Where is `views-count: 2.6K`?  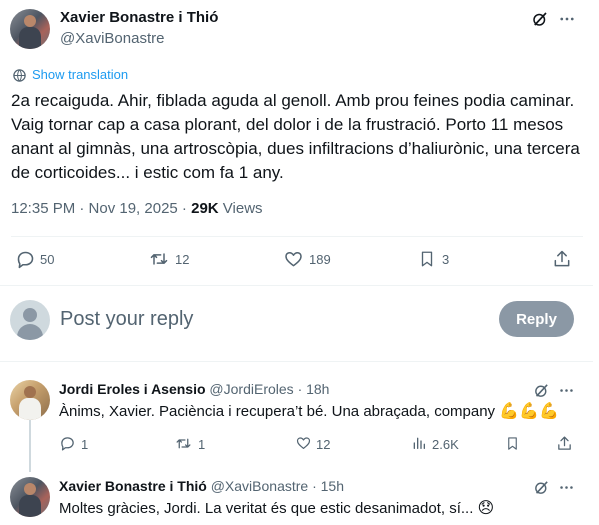 views-count: 2.6K is located at coordinates (445, 444).